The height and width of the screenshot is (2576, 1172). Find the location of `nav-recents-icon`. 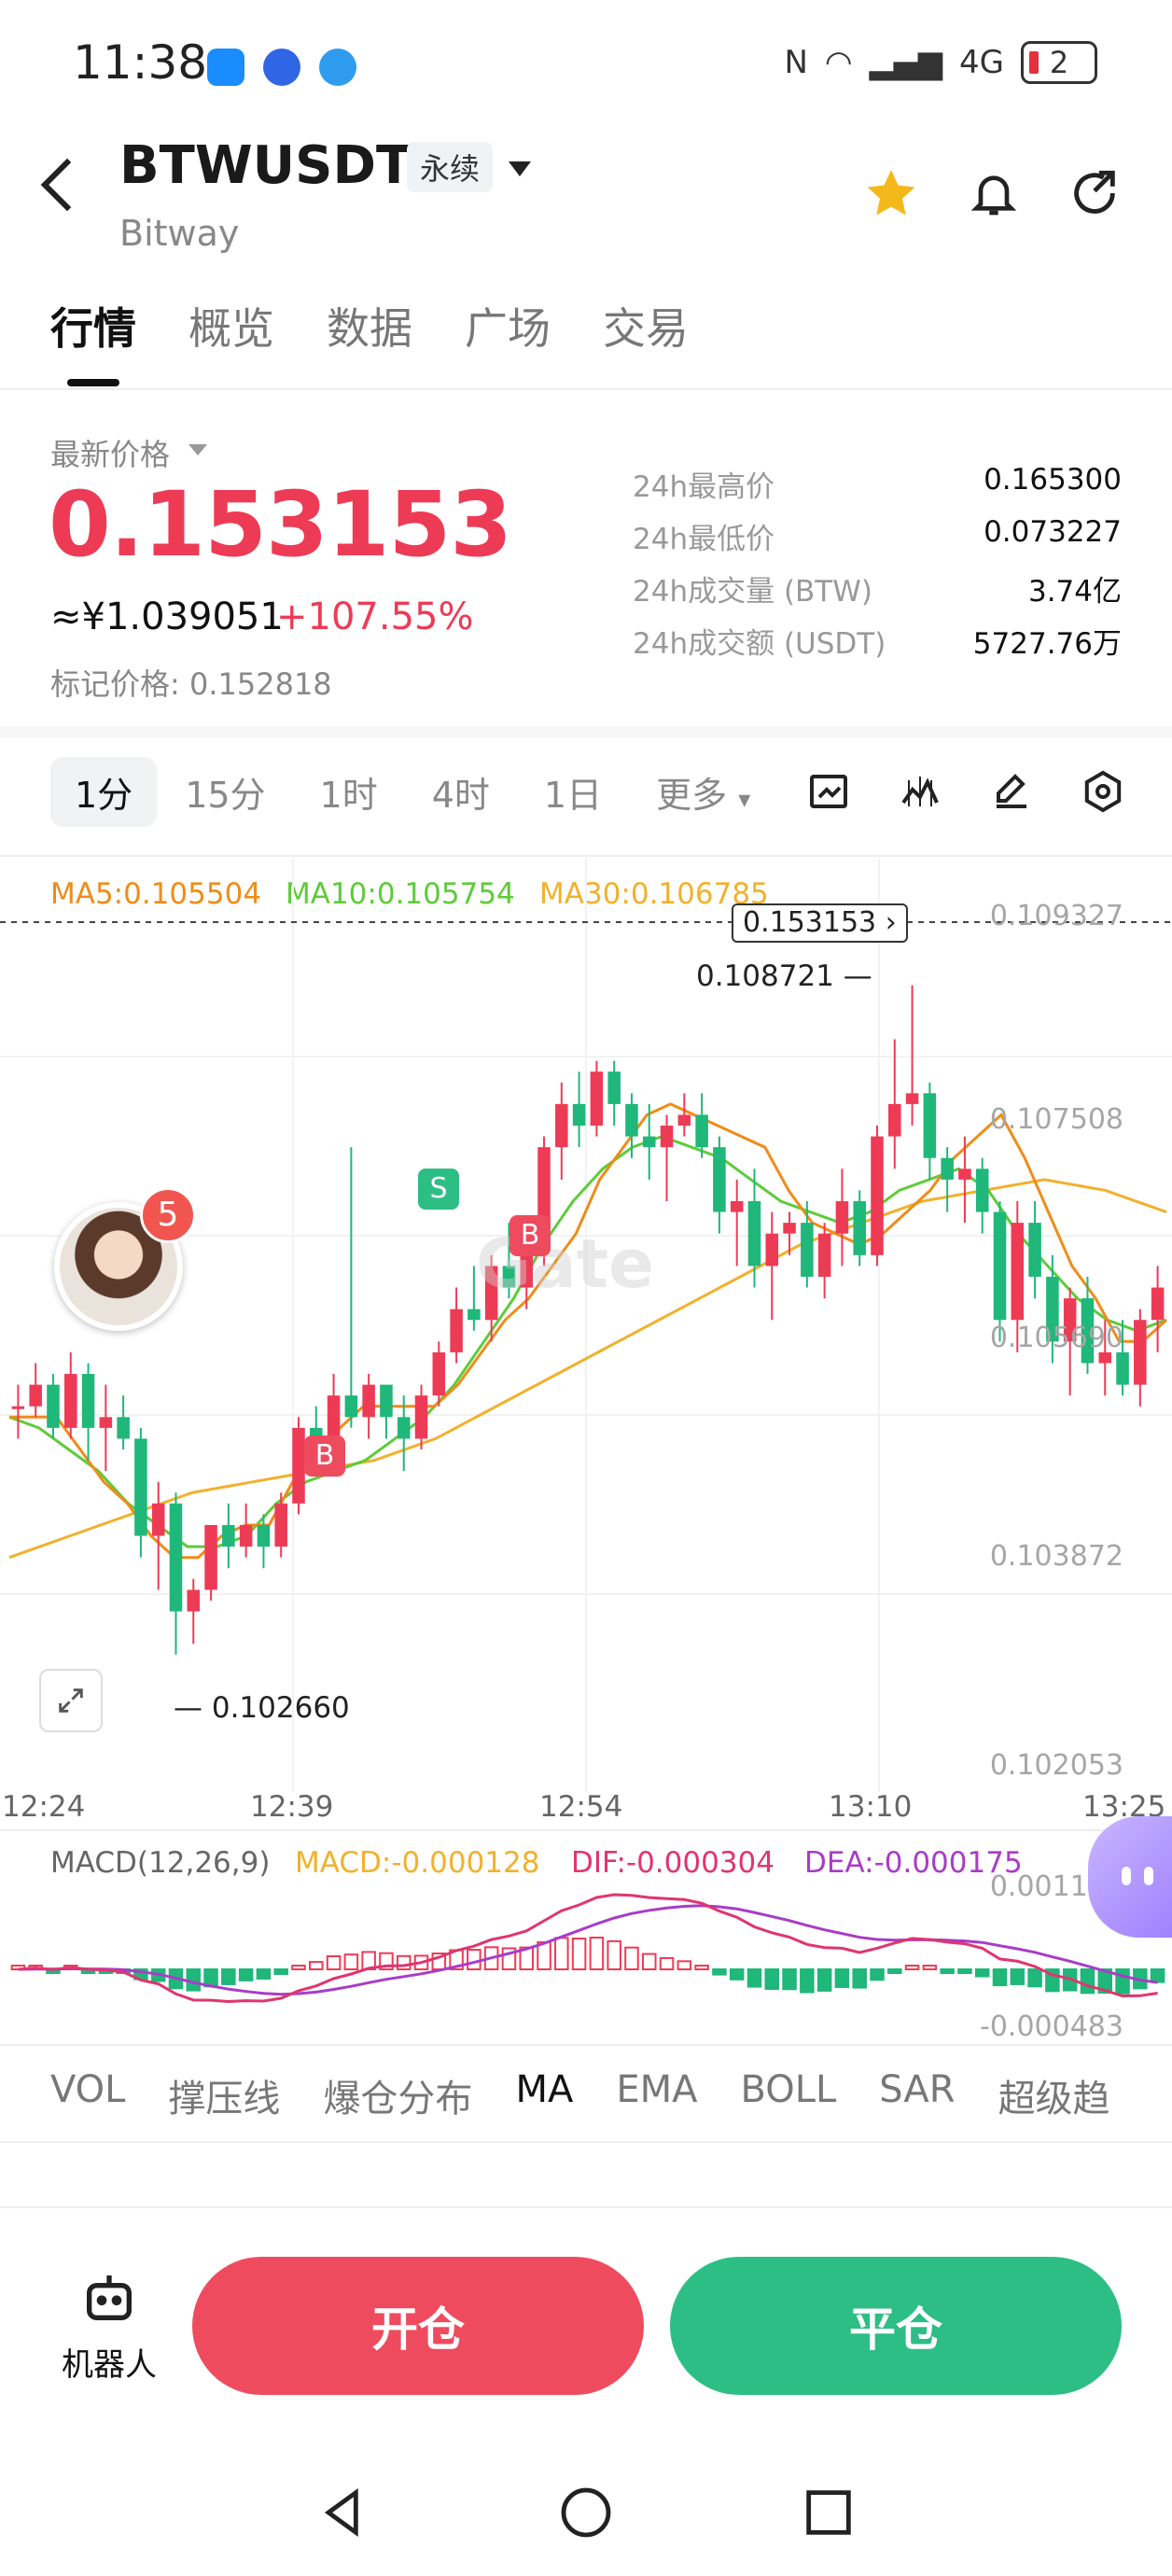

nav-recents-icon is located at coordinates (828, 2512).